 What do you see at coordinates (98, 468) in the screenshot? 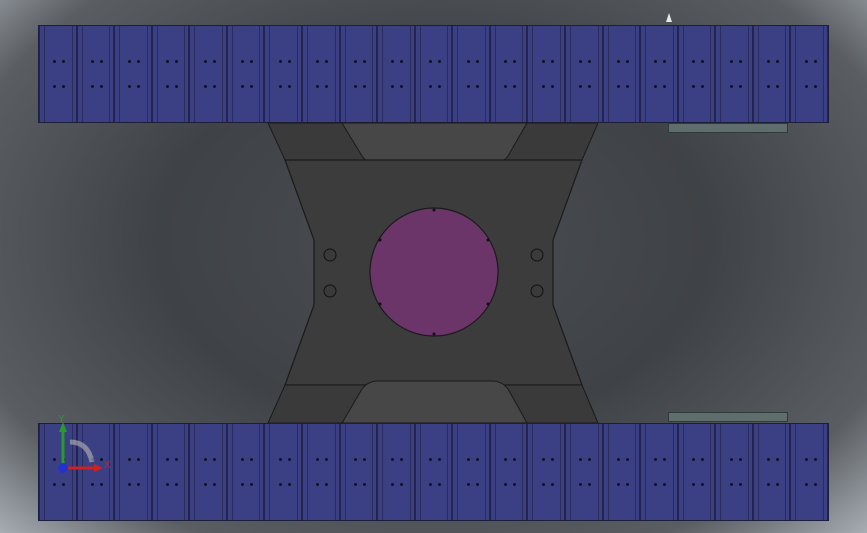
I see `x-axis-arrow` at bounding box center [98, 468].